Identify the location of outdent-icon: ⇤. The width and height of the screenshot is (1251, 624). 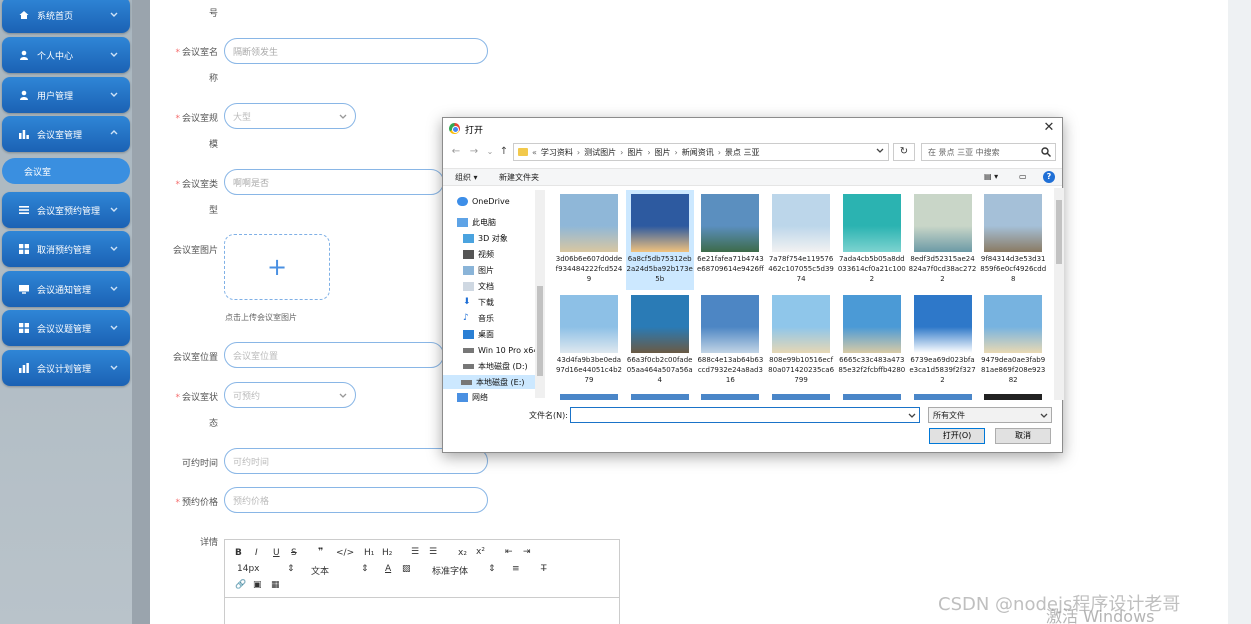
(509, 552).